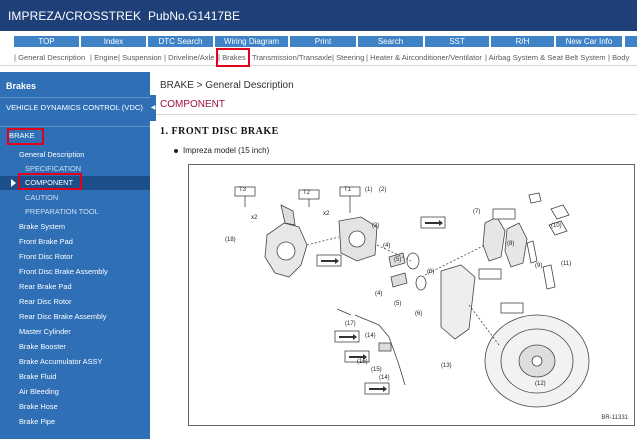 This screenshot has height=439, width=637. Describe the element at coordinates (233, 57) in the screenshot. I see `brakes-highlight-box` at that location.